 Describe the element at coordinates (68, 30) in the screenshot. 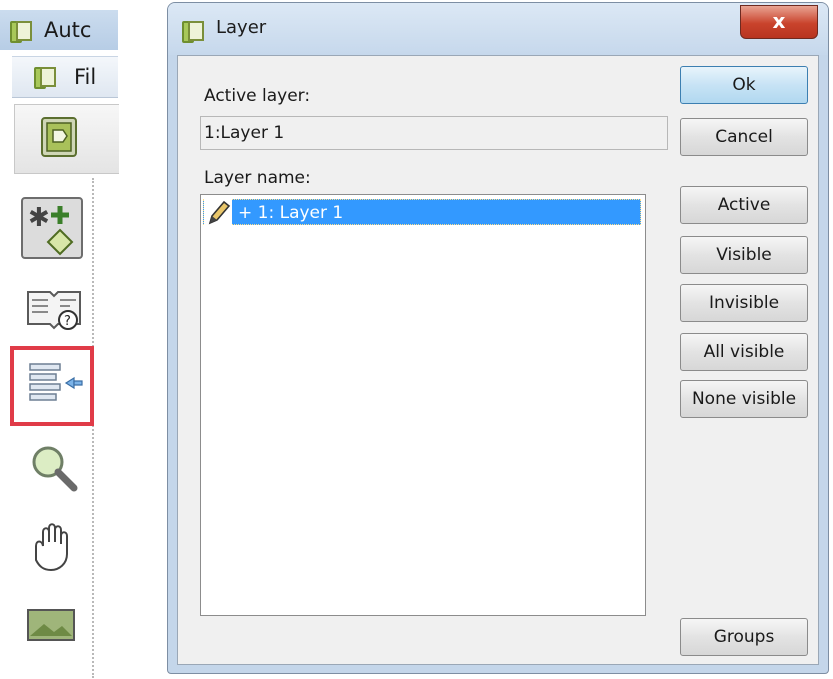

I see `background-app-title: Autc` at that location.